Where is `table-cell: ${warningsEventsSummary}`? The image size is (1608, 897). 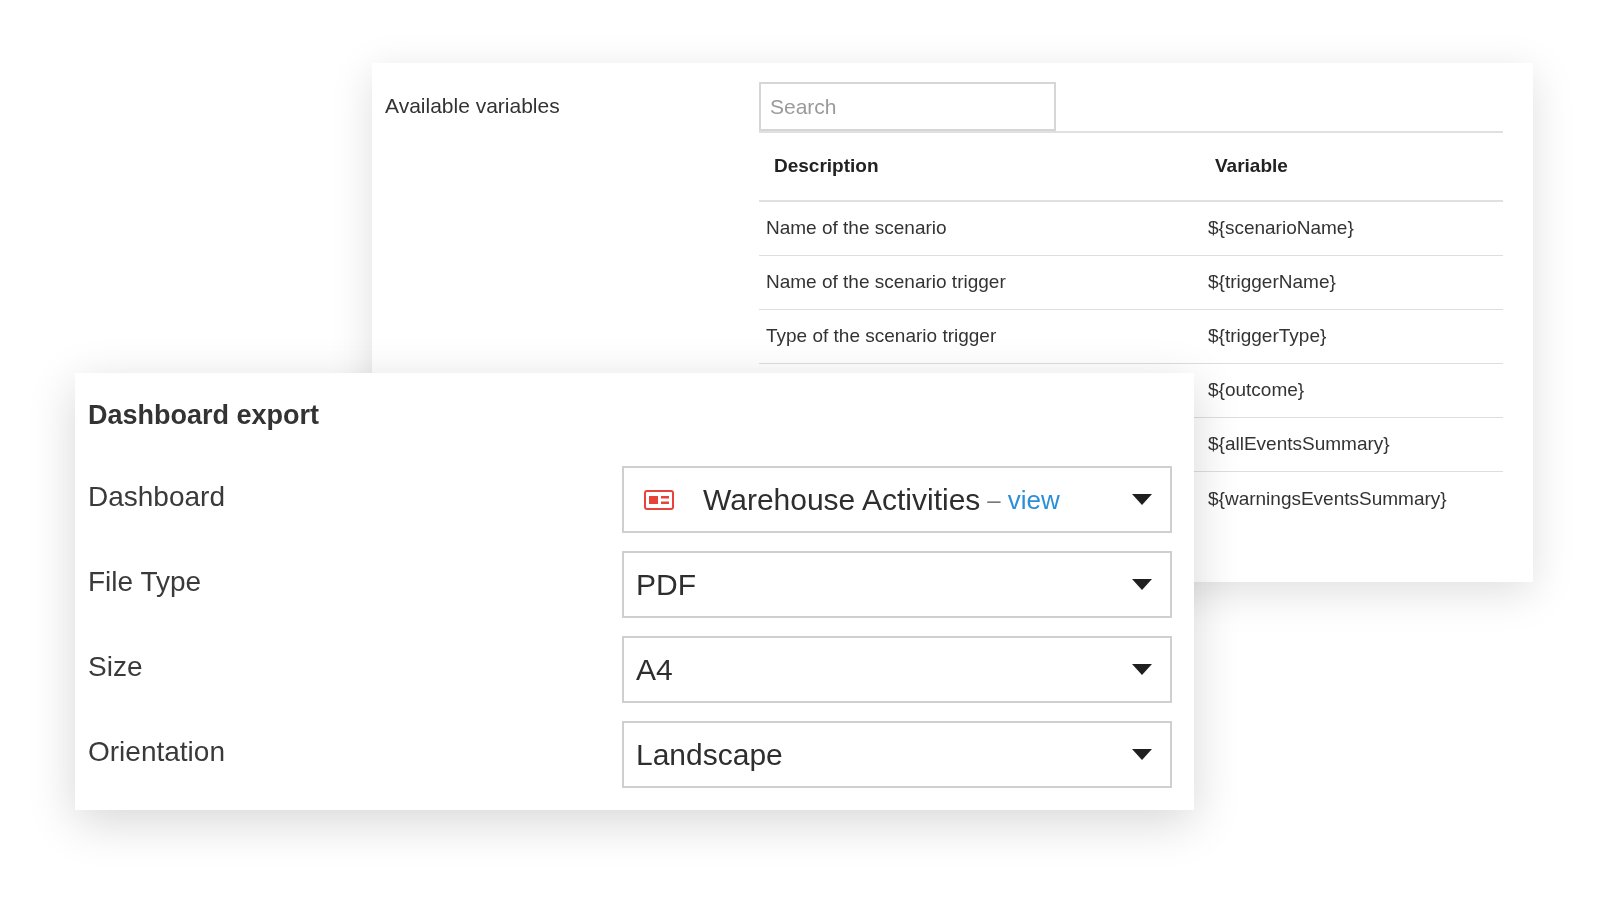
table-cell: ${warningsEventsSummary} is located at coordinates (1327, 498).